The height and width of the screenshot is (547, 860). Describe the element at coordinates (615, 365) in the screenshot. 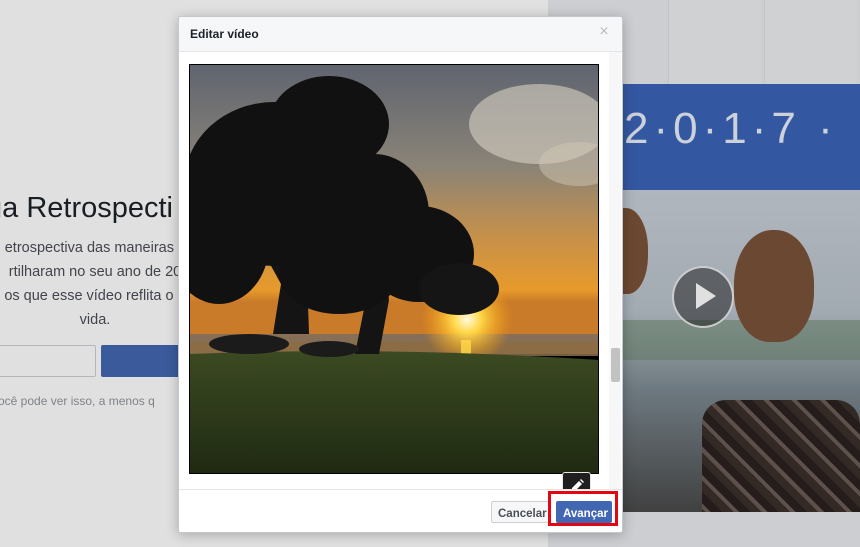

I see `dialog-scrollbar-thumb` at that location.